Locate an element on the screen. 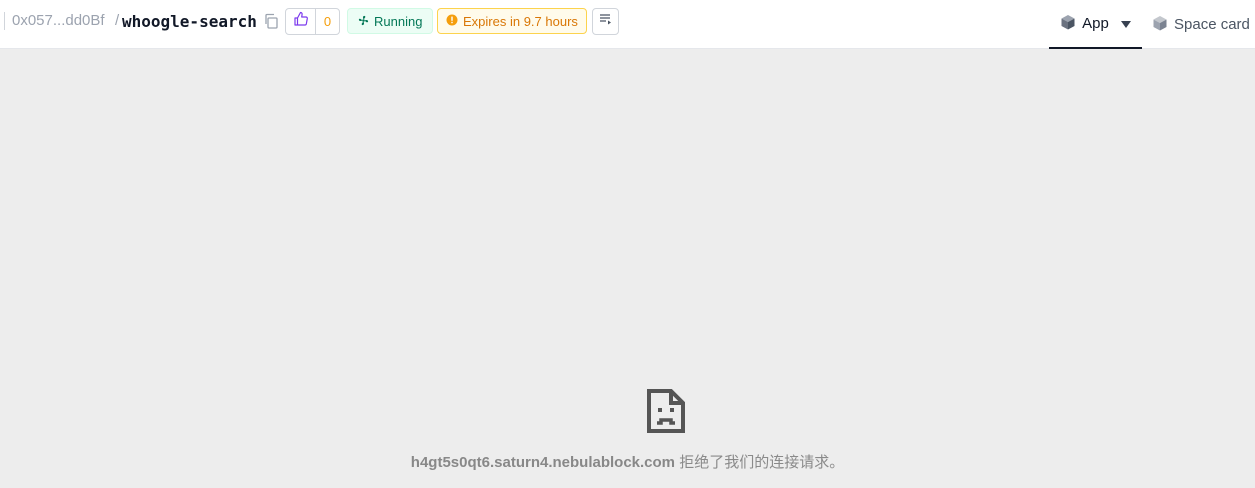  tab-app: App is located at coordinates (1095, 24).